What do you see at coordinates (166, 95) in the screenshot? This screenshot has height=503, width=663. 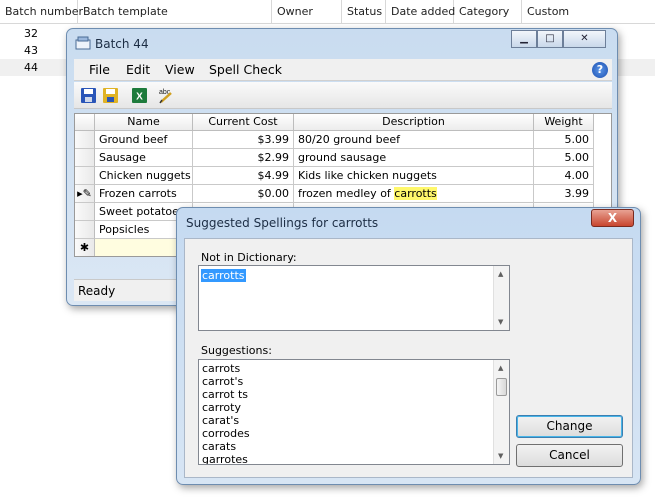 I see `spell-check-icon: abc` at bounding box center [166, 95].